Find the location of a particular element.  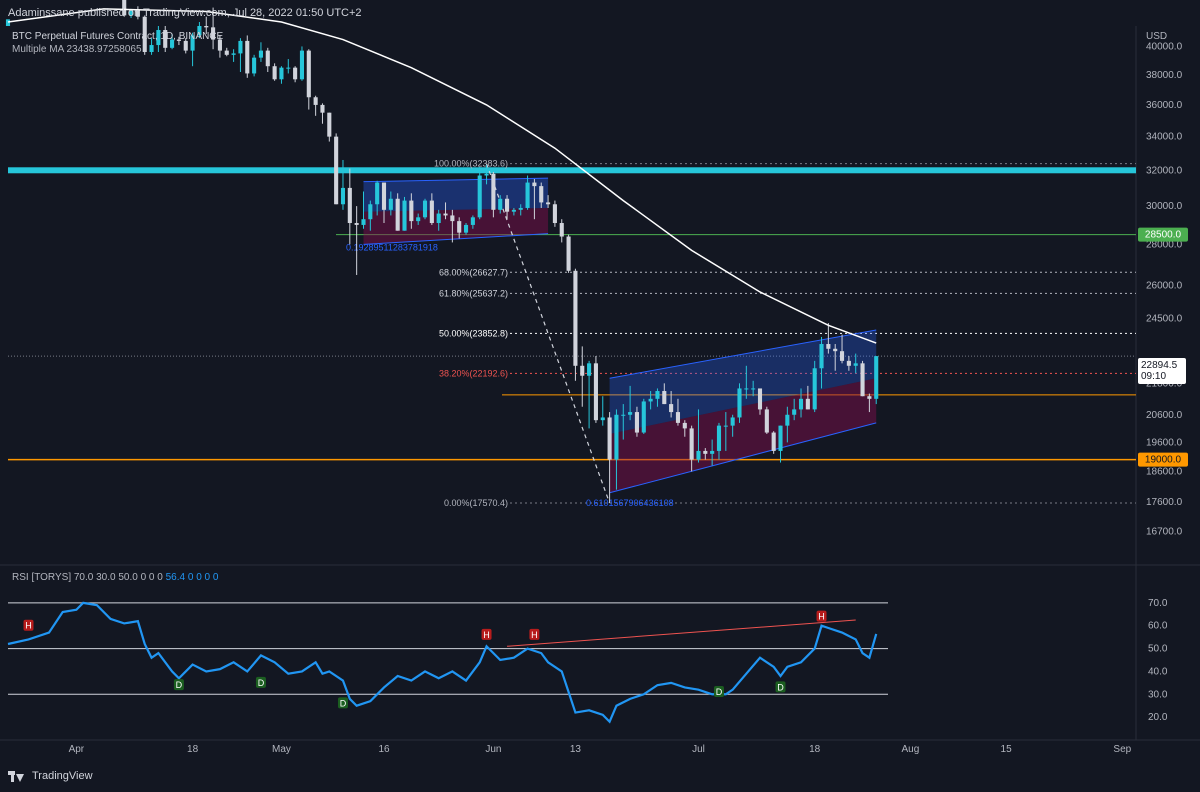

tradingview-footer: TradingView is located at coordinates (50, 776).